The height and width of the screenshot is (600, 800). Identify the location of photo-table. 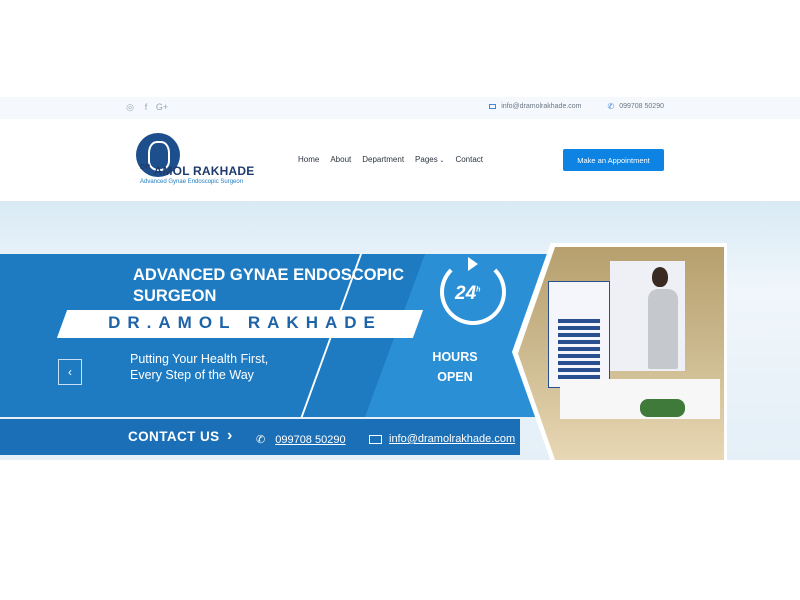
(640, 399).